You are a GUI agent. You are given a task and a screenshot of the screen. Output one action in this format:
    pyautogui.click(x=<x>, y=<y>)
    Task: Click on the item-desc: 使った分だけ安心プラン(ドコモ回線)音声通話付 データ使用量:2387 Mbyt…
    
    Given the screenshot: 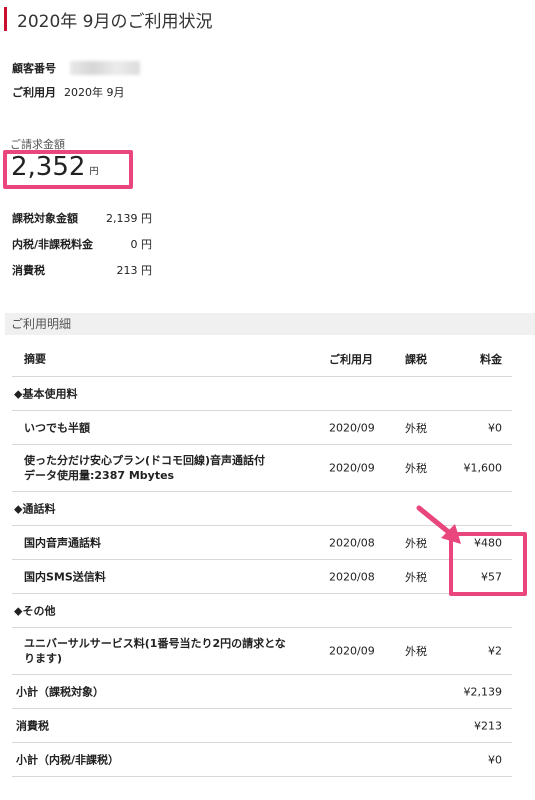 What is the action you would take?
    pyautogui.click(x=144, y=468)
    